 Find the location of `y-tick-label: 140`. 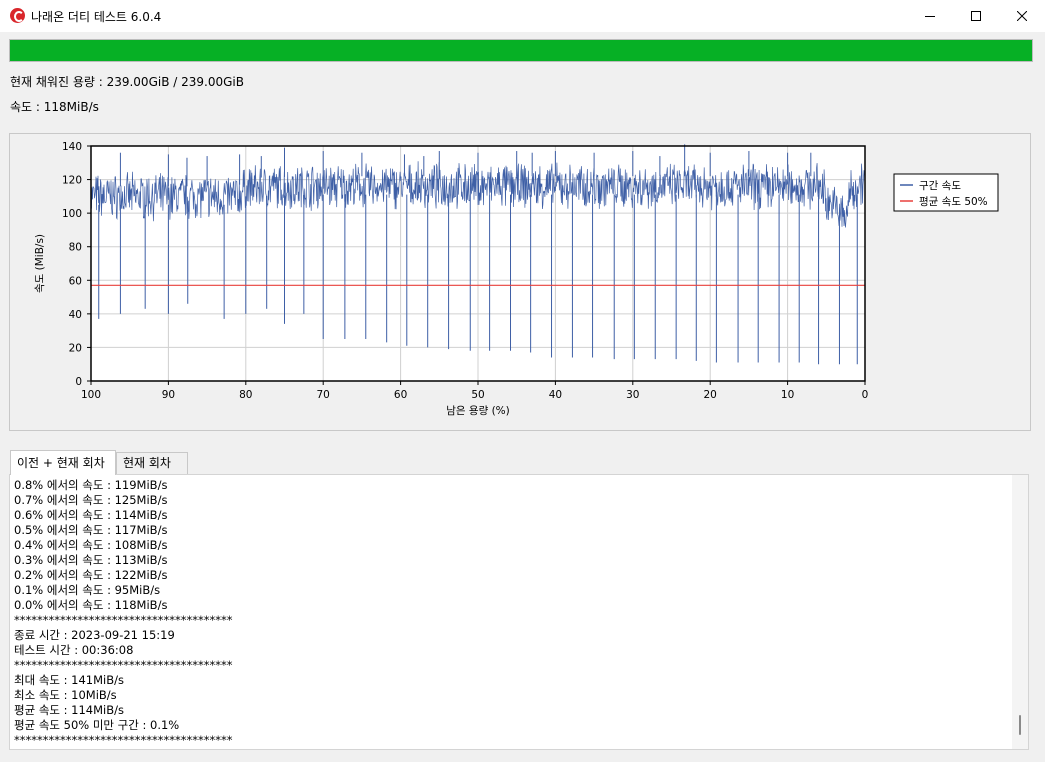

y-tick-label: 140 is located at coordinates (72, 147).